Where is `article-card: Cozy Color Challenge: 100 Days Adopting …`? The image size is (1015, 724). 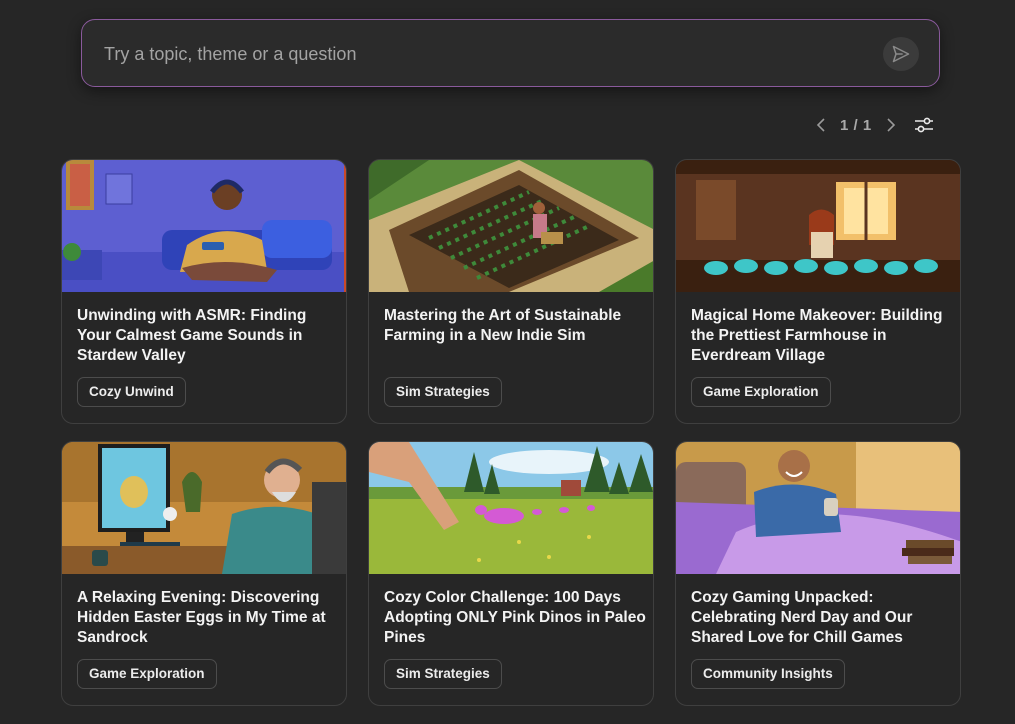 article-card: Cozy Color Challenge: 100 Days Adopting … is located at coordinates (511, 573).